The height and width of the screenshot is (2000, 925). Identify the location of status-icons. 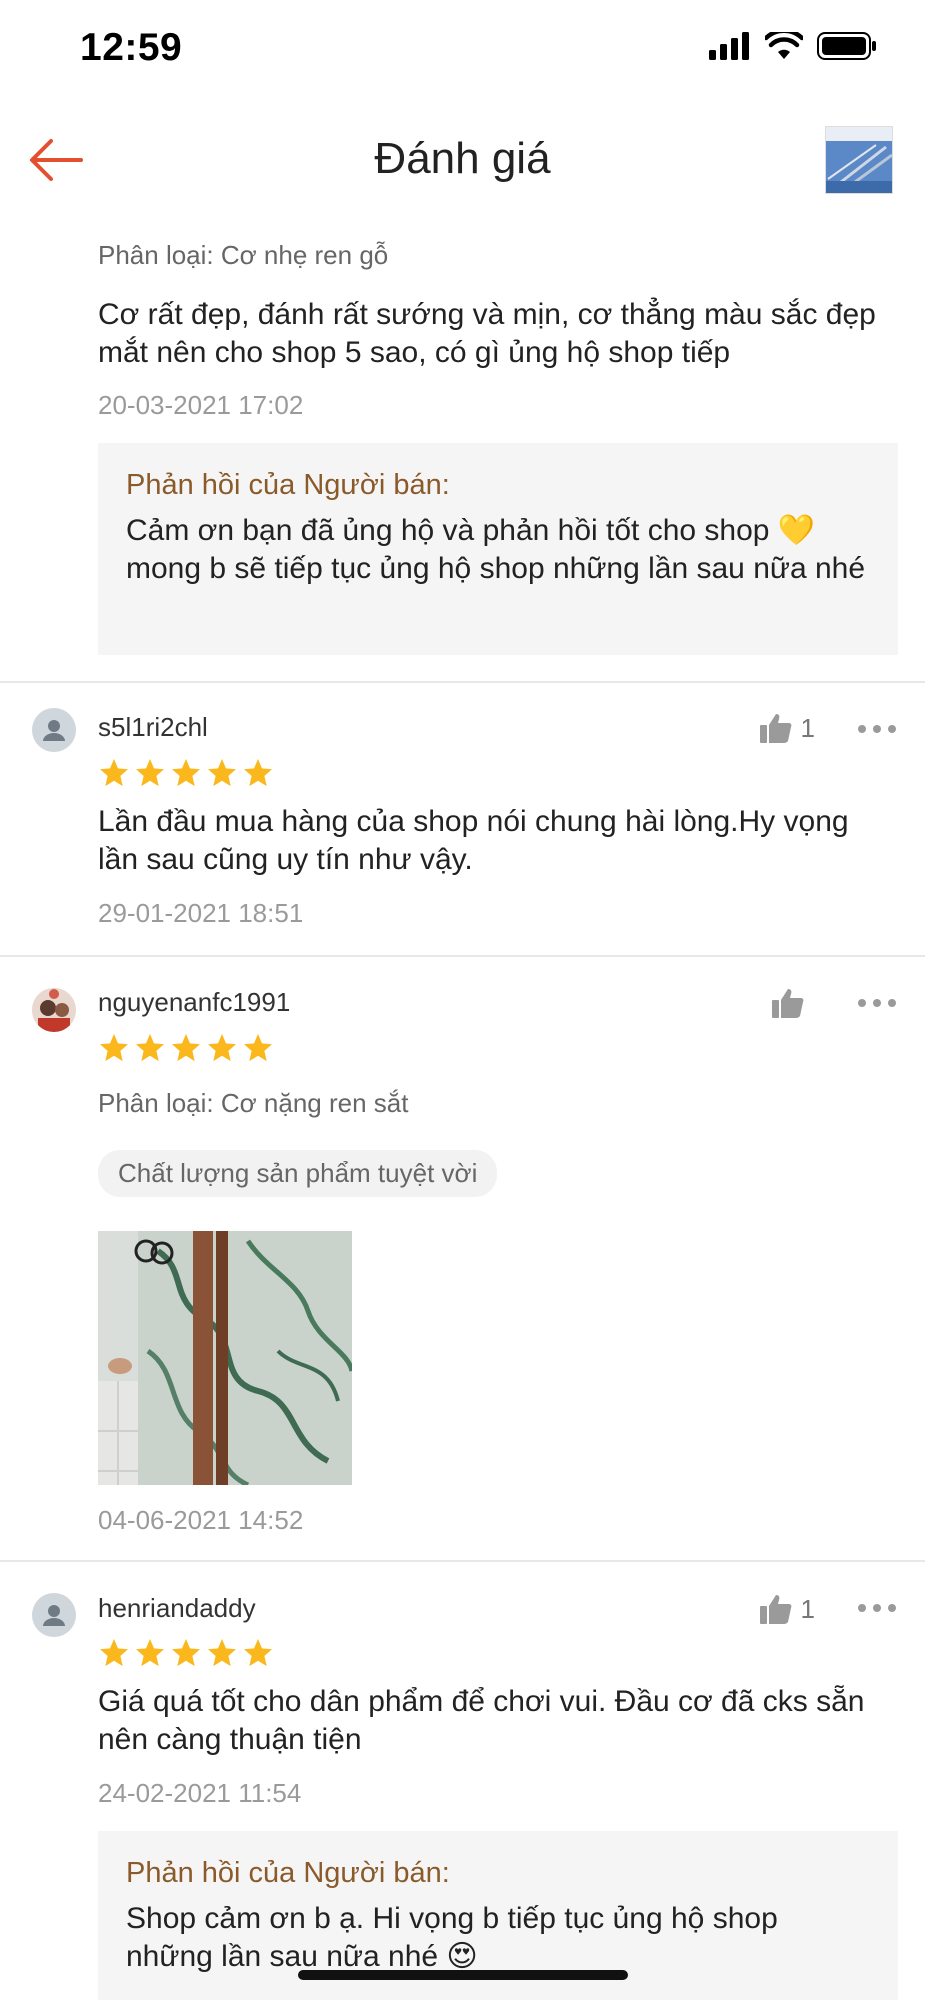
(793, 46).